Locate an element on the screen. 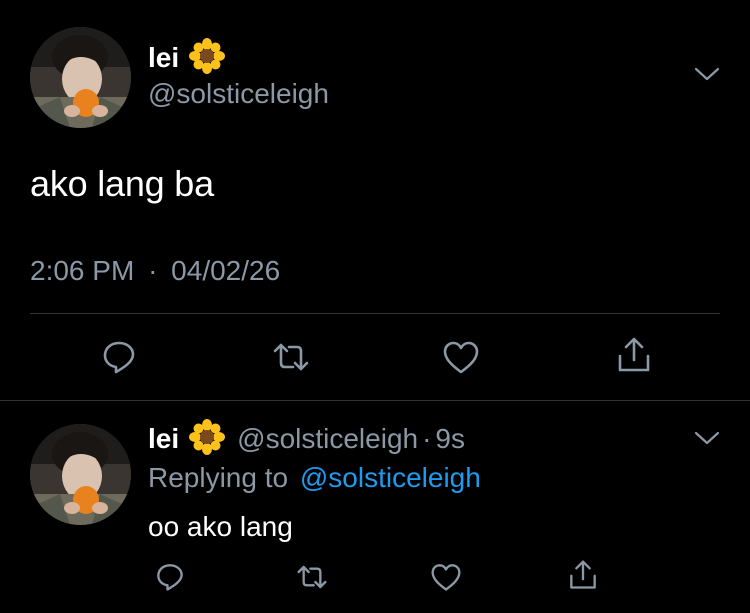 The image size is (750, 613). replying-to-line: Replying to @solsticeleigh is located at coordinates (314, 478).